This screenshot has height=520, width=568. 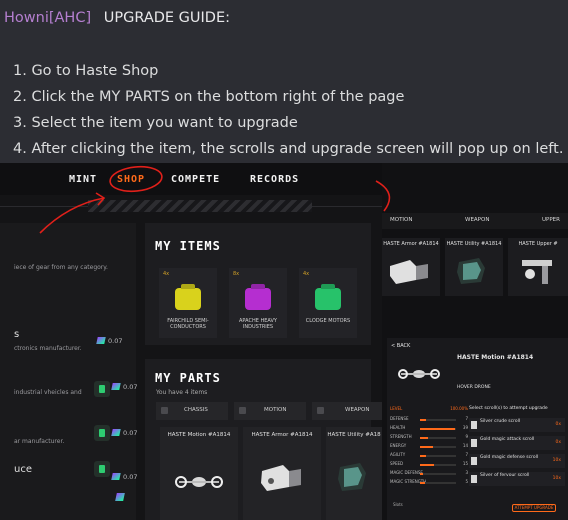 I want to click on stat-name: LEVEL, so click(x=396, y=408).